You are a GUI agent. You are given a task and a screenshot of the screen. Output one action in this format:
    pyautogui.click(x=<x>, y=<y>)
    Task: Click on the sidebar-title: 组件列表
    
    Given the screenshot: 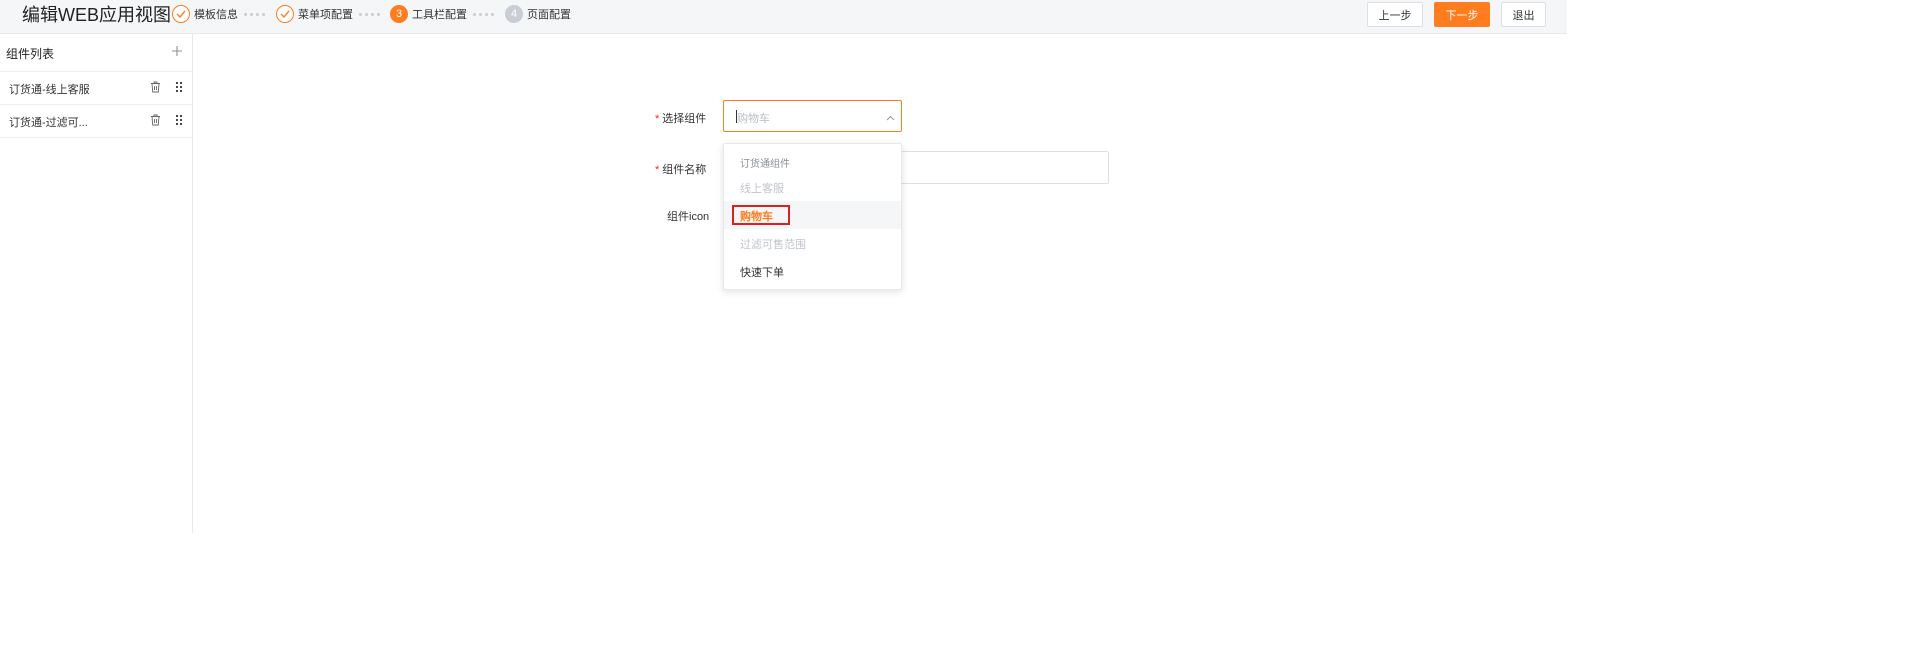 What is the action you would take?
    pyautogui.click(x=30, y=54)
    